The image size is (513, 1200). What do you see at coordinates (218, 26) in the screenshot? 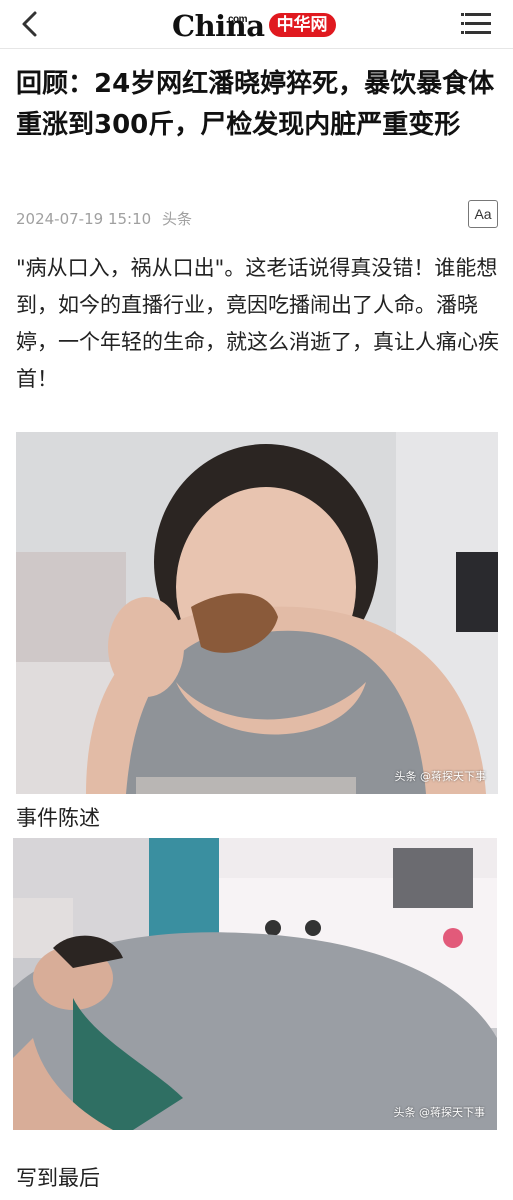
I see `logo-wordmark: China com` at bounding box center [218, 26].